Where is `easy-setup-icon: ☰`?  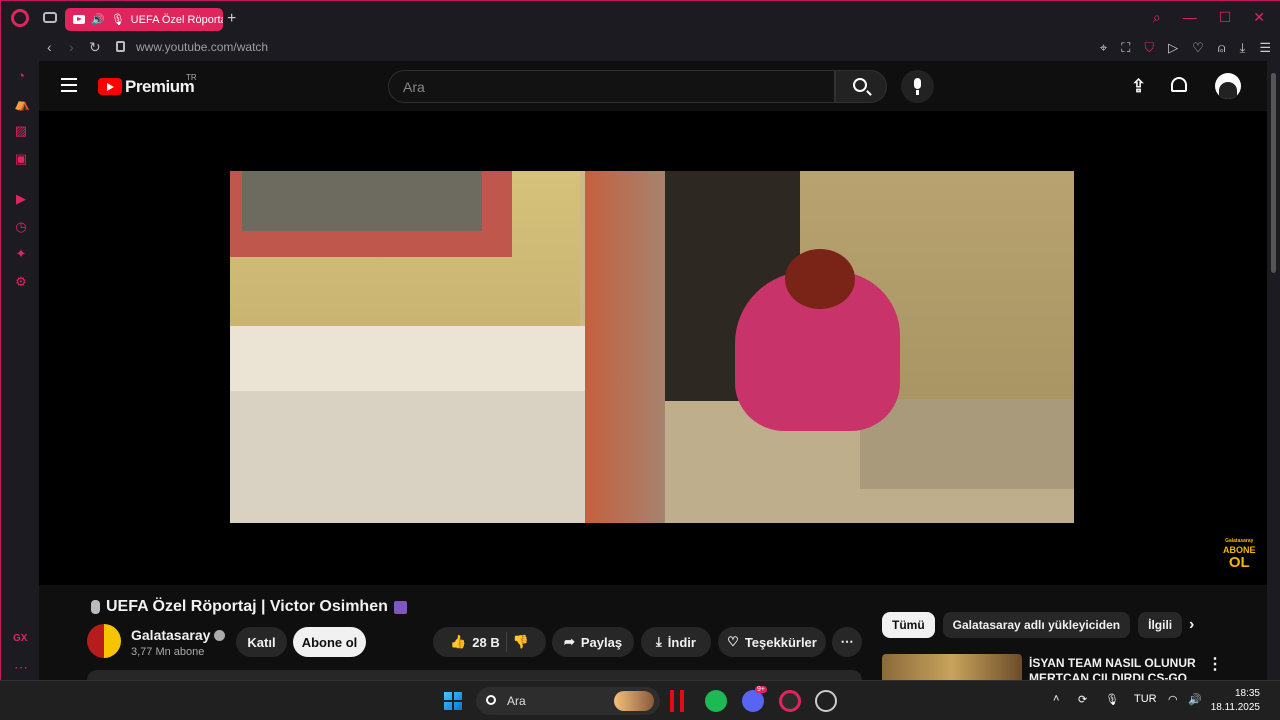
easy-setup-icon: ☰ is located at coordinates (1265, 48).